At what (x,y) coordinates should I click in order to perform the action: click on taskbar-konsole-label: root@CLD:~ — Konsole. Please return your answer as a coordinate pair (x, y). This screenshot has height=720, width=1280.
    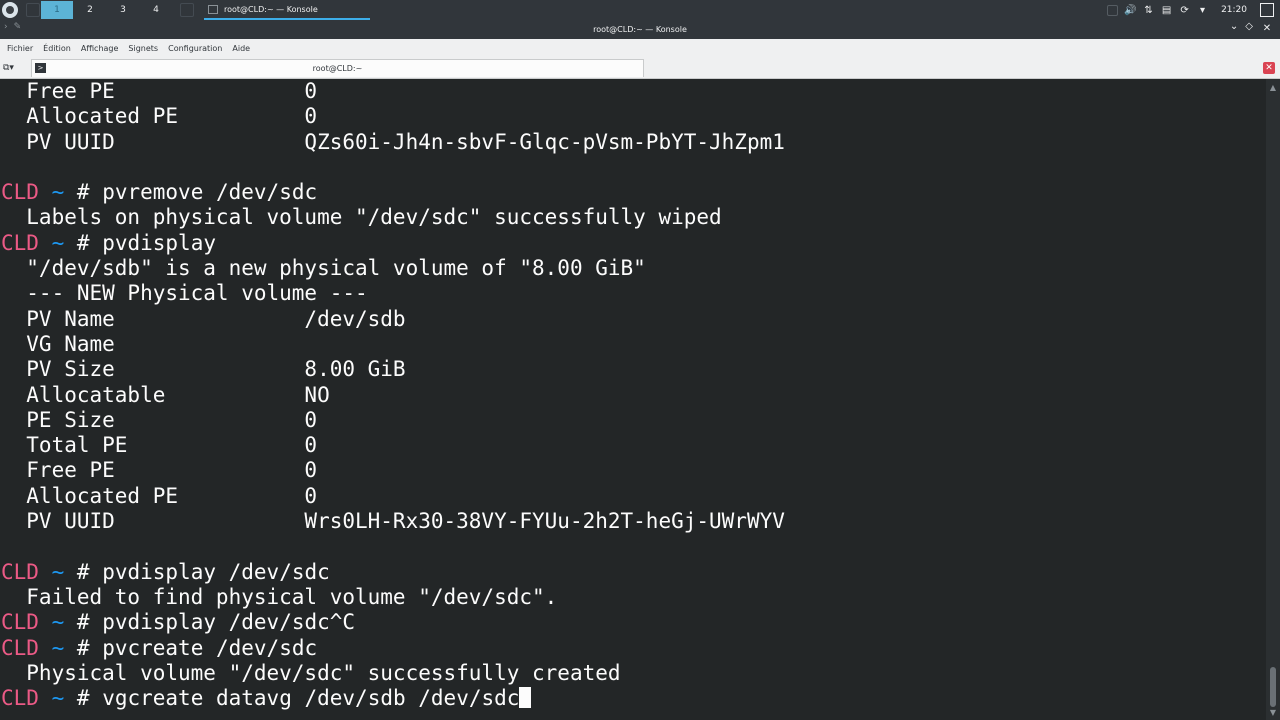
    Looking at the image, I should click on (271, 9).